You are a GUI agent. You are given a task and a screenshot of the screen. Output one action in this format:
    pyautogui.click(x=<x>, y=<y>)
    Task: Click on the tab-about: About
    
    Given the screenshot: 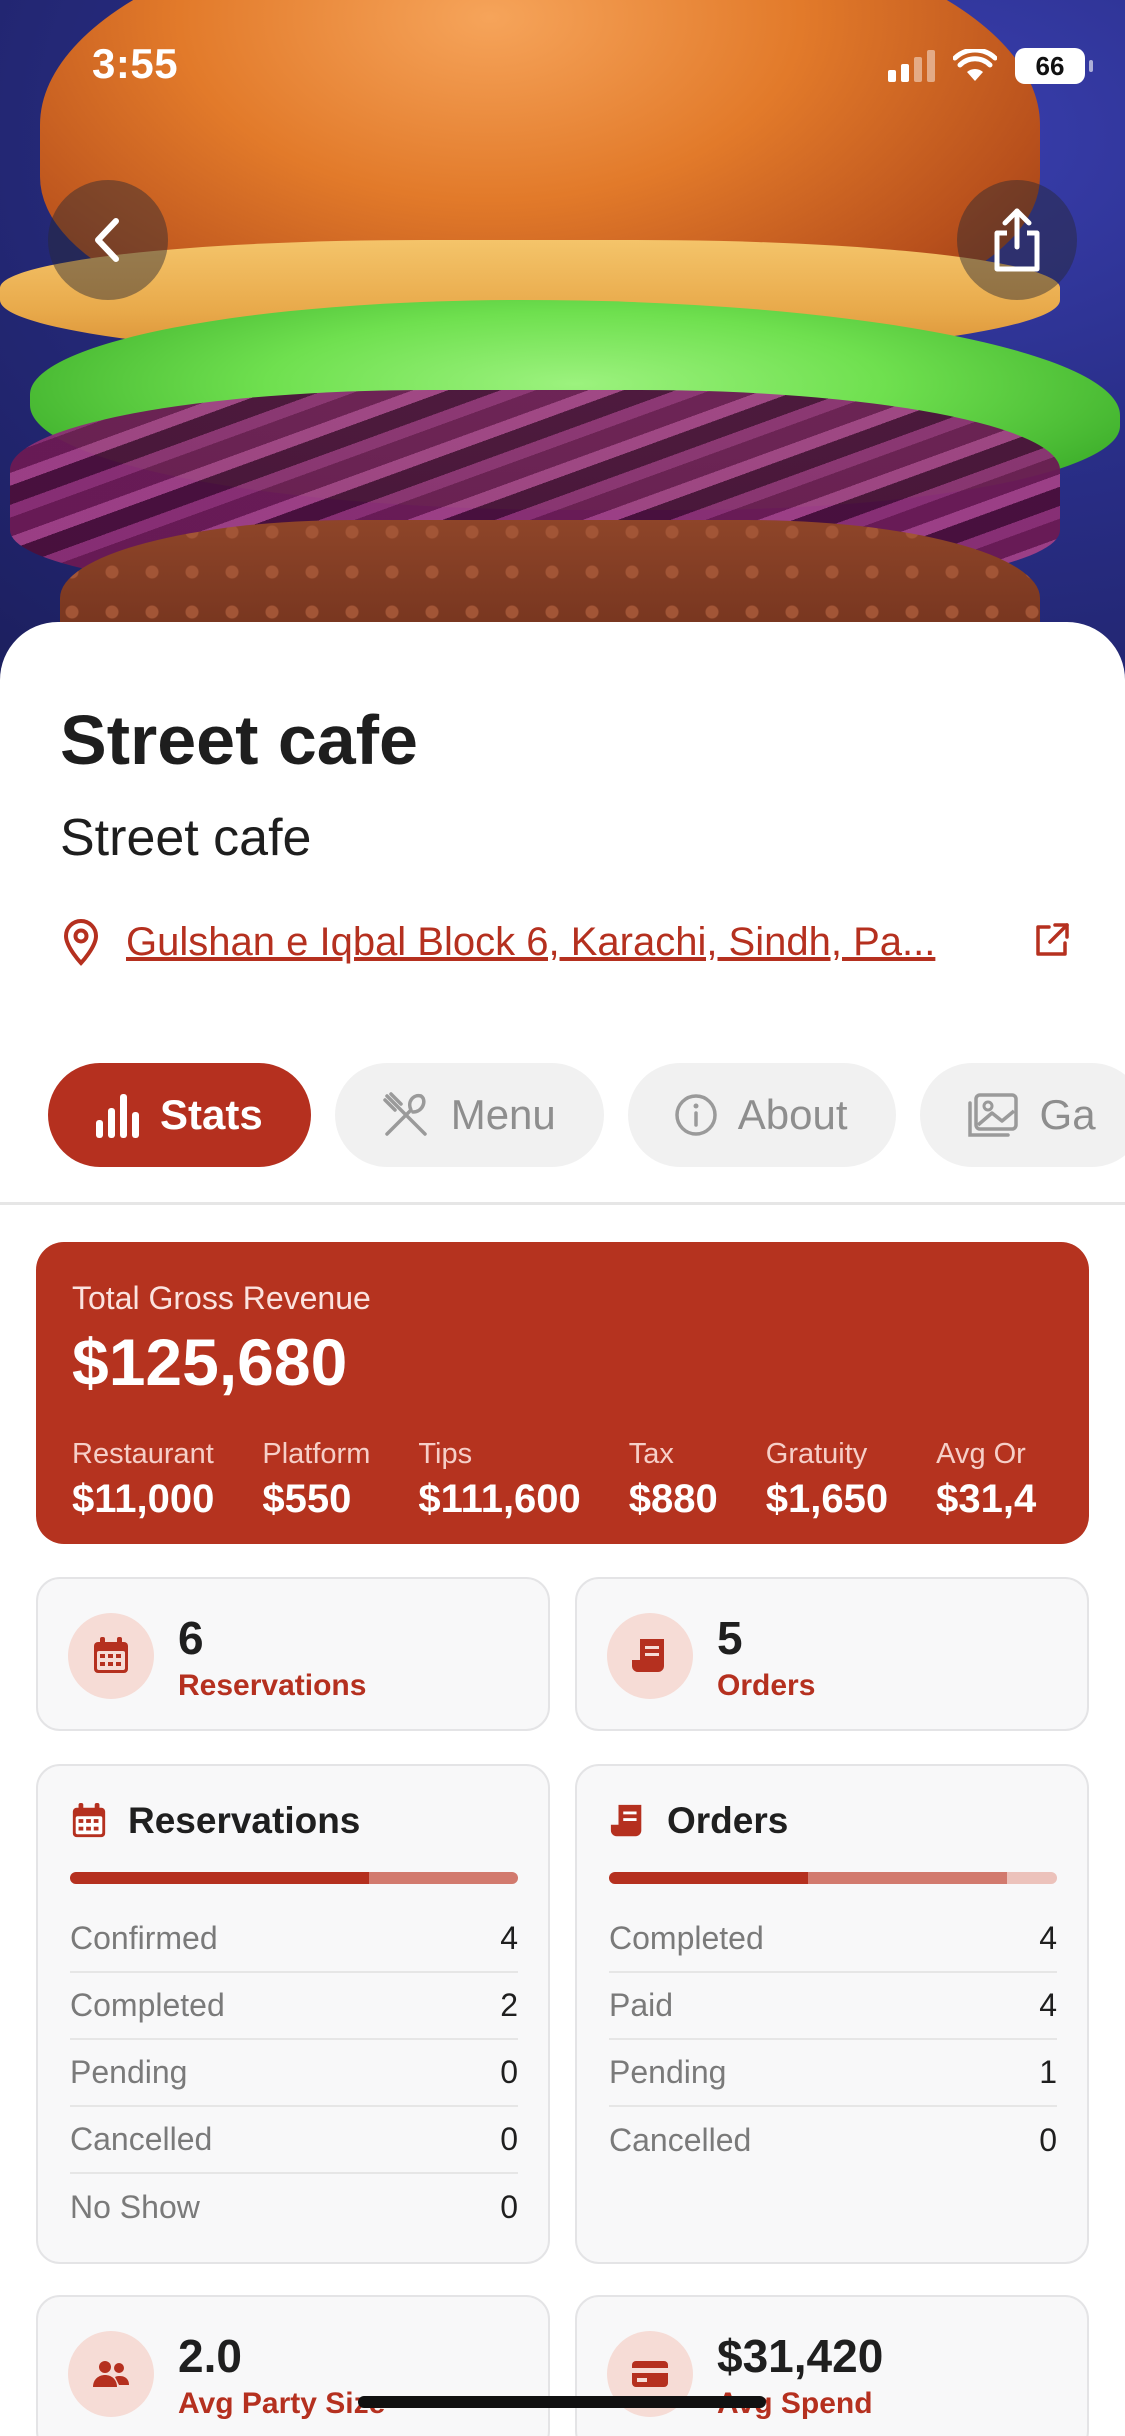 What is the action you would take?
    pyautogui.click(x=761, y=1115)
    